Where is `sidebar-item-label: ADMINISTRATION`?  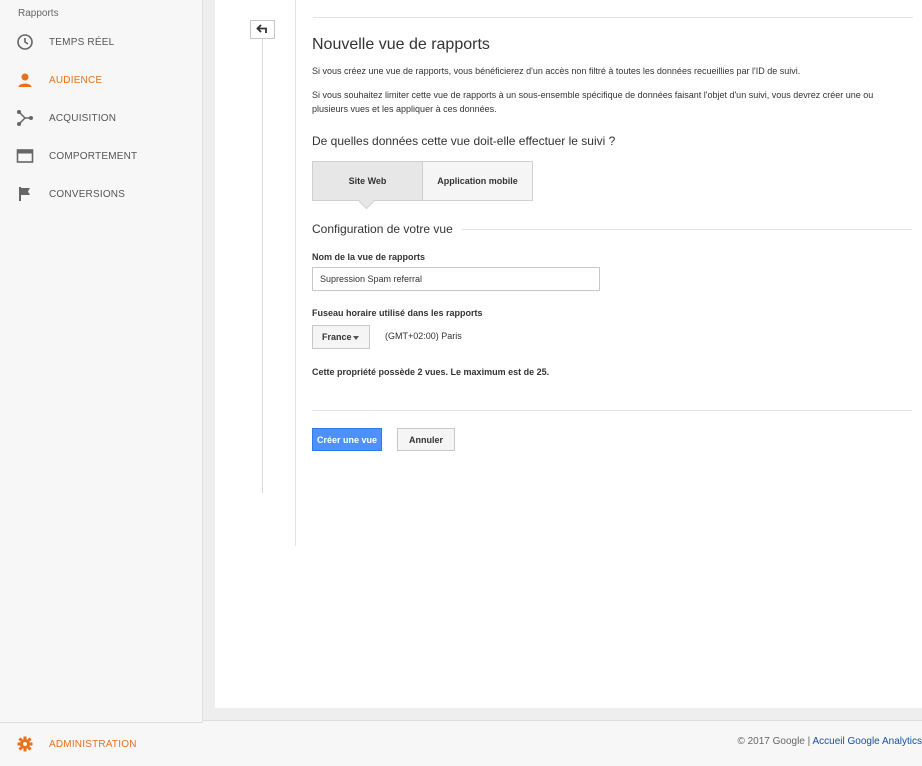
sidebar-item-label: ADMINISTRATION is located at coordinates (93, 744).